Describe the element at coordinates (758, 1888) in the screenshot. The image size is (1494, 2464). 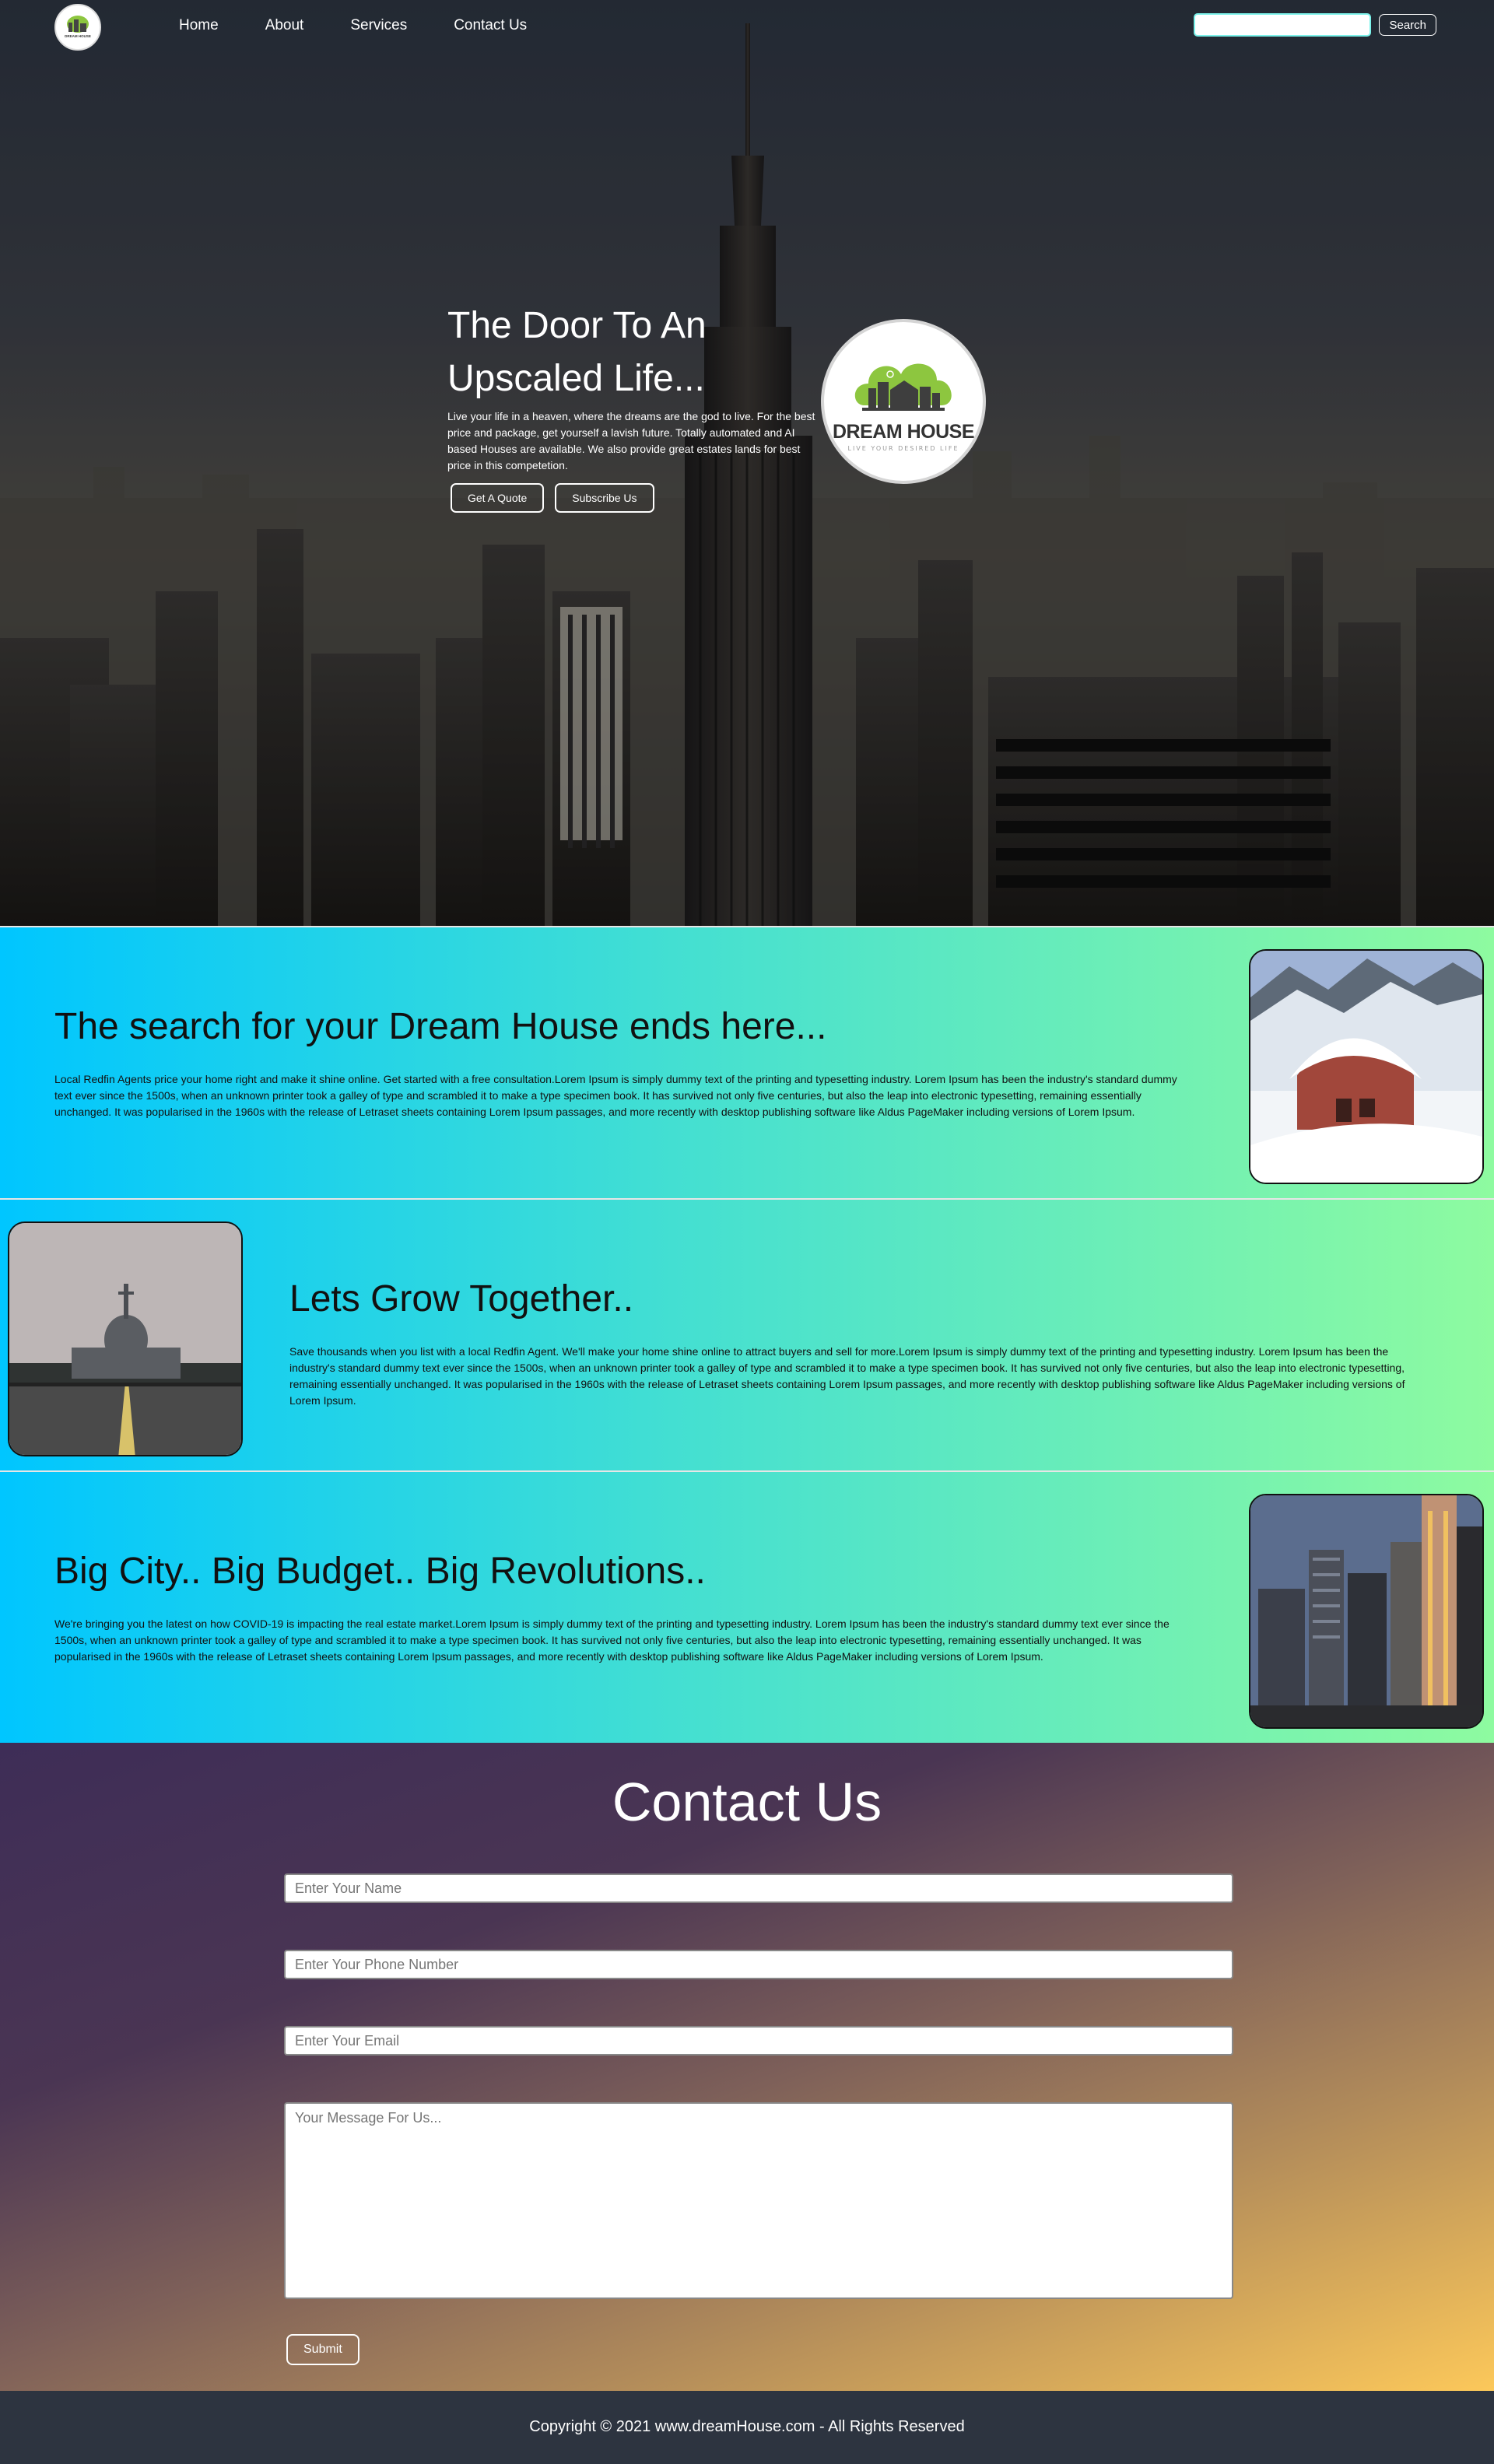
I see `name-input` at that location.